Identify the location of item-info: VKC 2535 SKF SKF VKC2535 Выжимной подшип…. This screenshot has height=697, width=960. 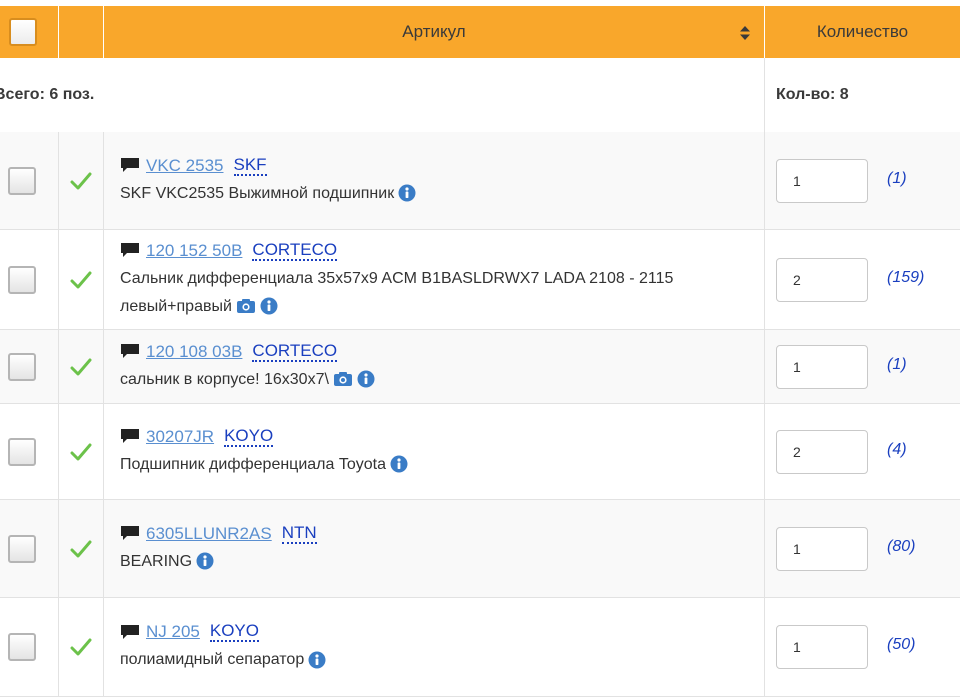
(436, 181).